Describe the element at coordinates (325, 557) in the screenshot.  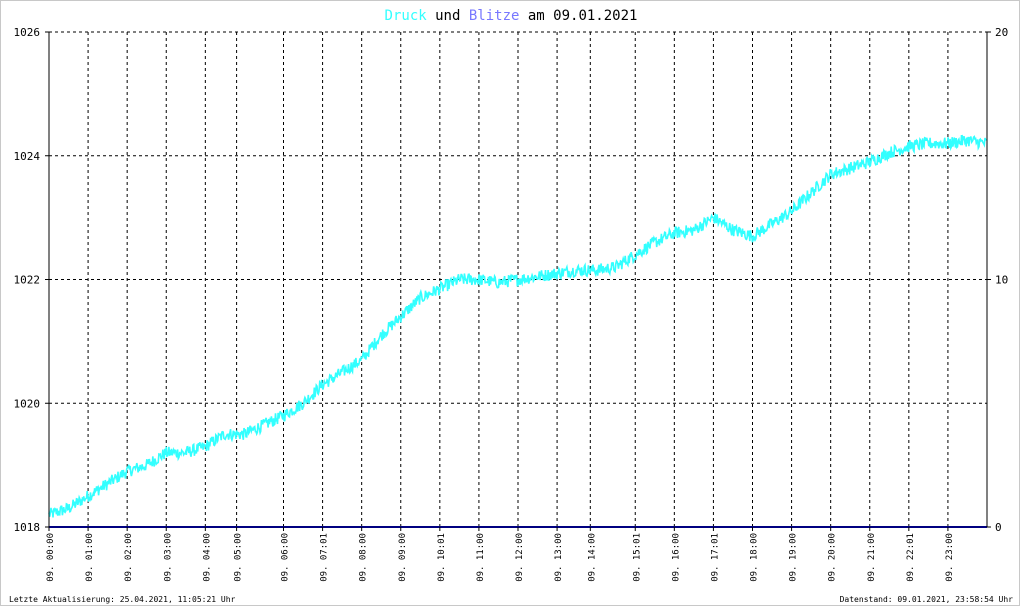
I see `x-tick-label: 09. 07:01` at that location.